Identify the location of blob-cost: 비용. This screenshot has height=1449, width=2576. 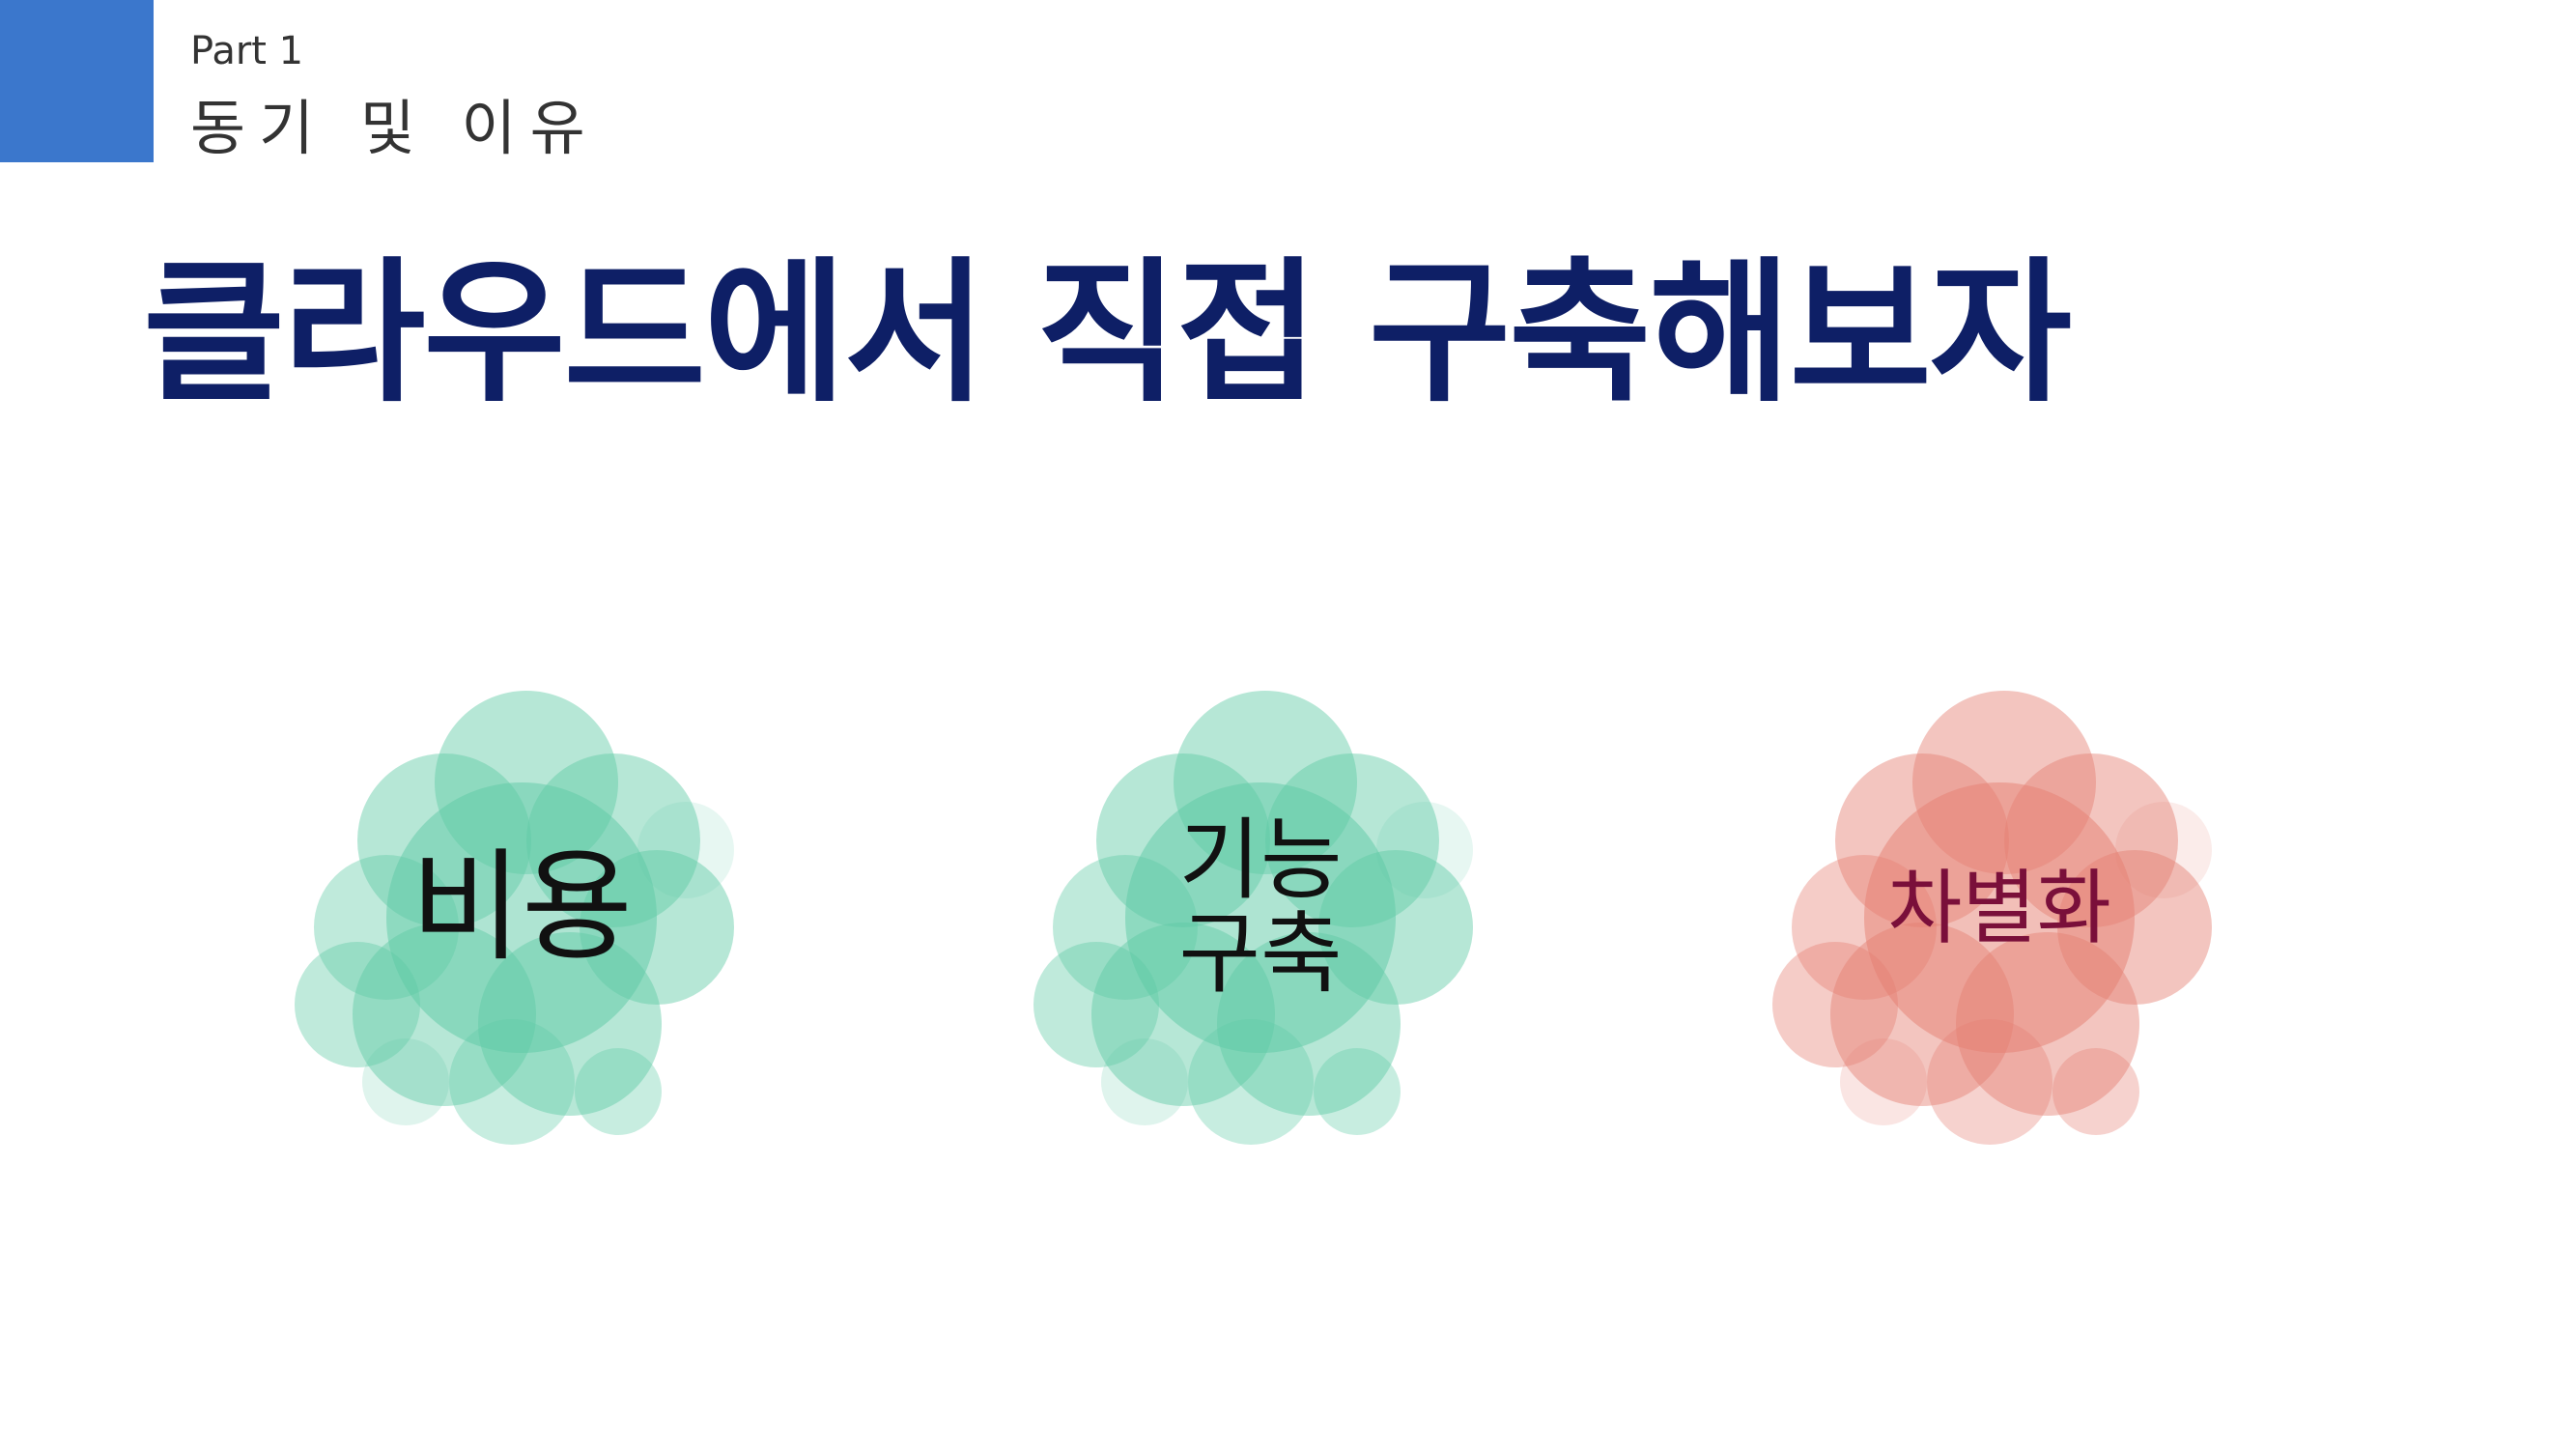
(521, 908).